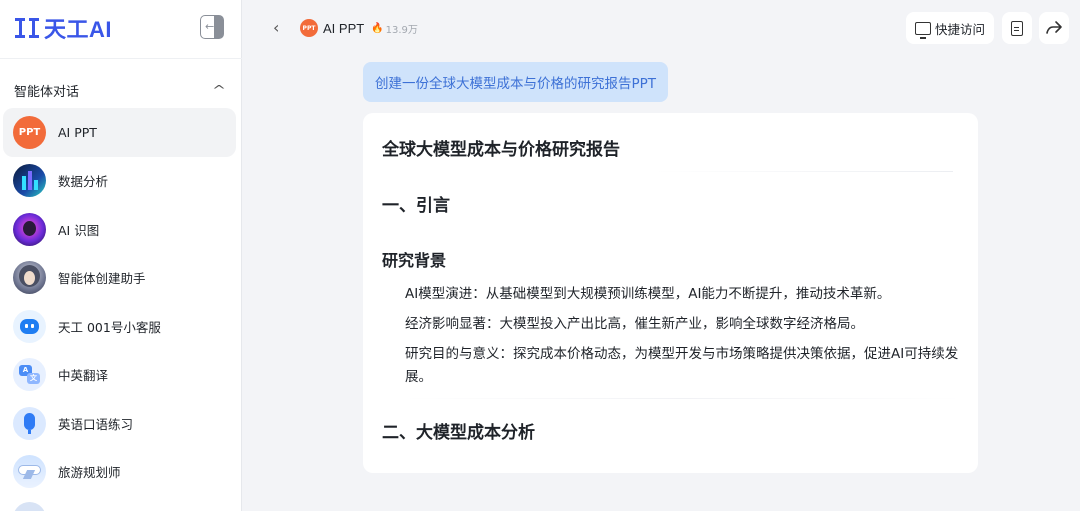 This screenshot has height=511, width=1080. I want to click on arrow-left-icon: ←, so click(210, 26).